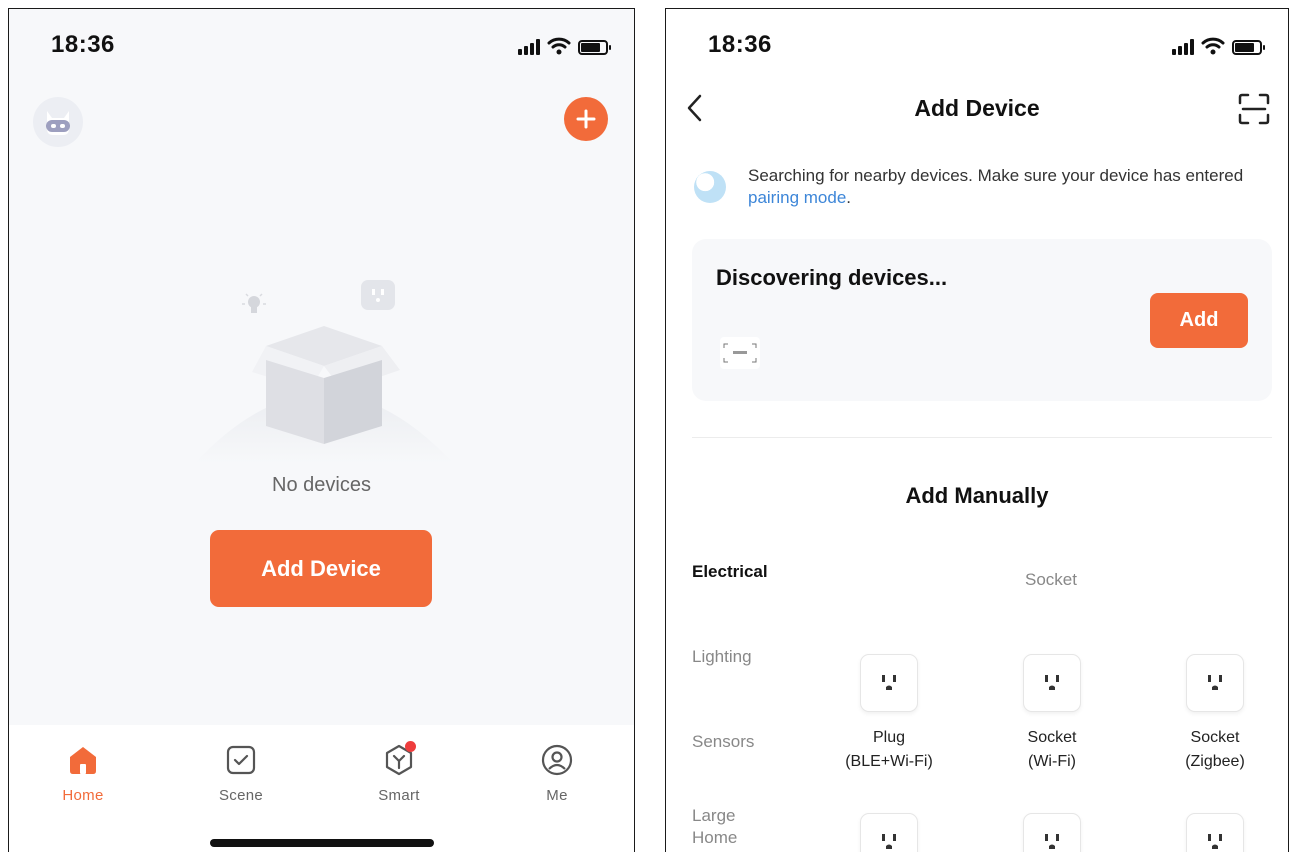  What do you see at coordinates (241, 760) in the screenshot?
I see `scene-icon` at bounding box center [241, 760].